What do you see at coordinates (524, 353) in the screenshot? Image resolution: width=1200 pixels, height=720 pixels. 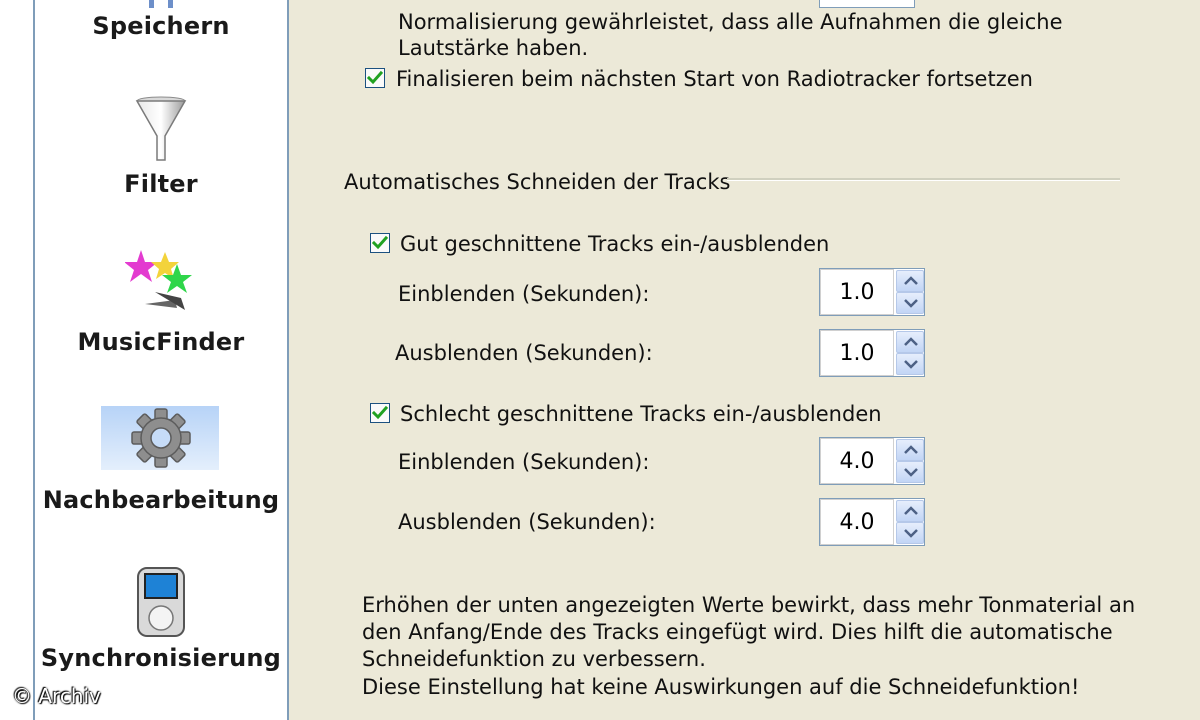 I see `good-fade-out-label: Ausblenden (Sekunden):` at bounding box center [524, 353].